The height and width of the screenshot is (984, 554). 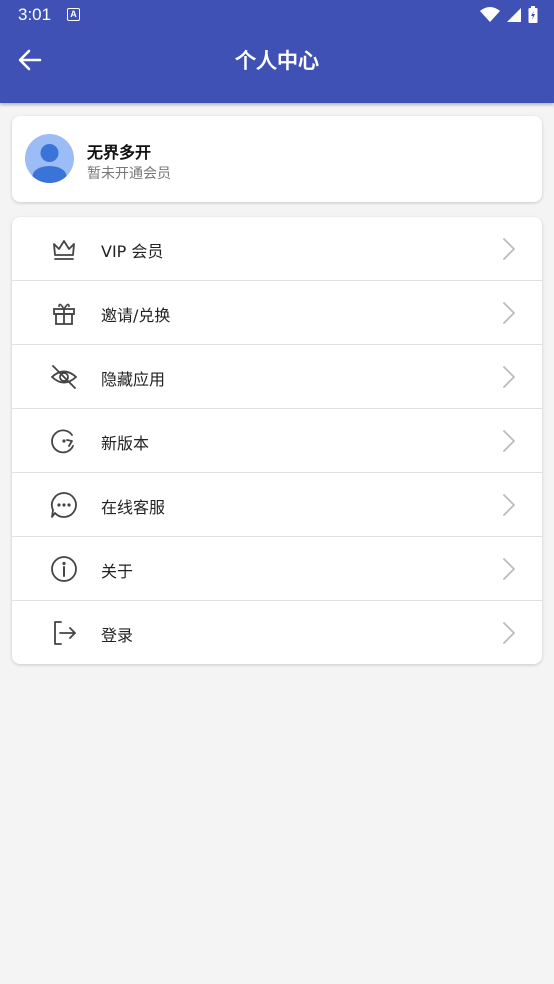 I want to click on status-bar: 3:01 A, so click(x=277, y=15).